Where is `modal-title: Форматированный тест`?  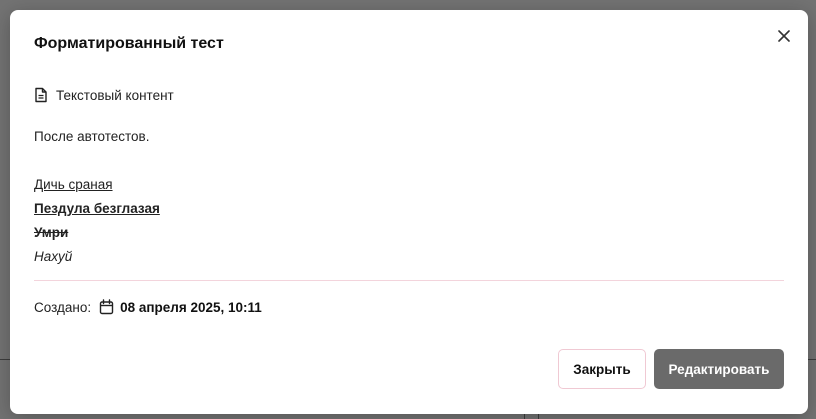
modal-title: Форматированный тест is located at coordinates (129, 43).